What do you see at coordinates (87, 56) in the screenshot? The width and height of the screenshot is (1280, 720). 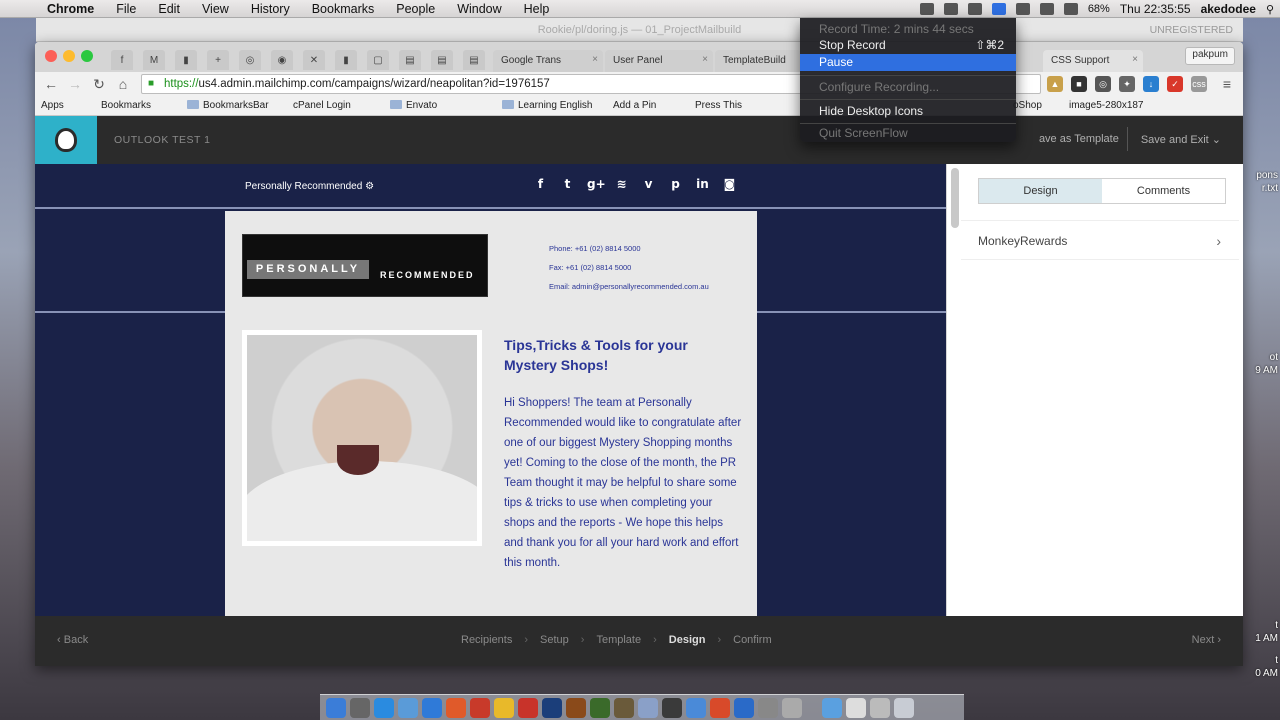 I see `zoom-window-button` at bounding box center [87, 56].